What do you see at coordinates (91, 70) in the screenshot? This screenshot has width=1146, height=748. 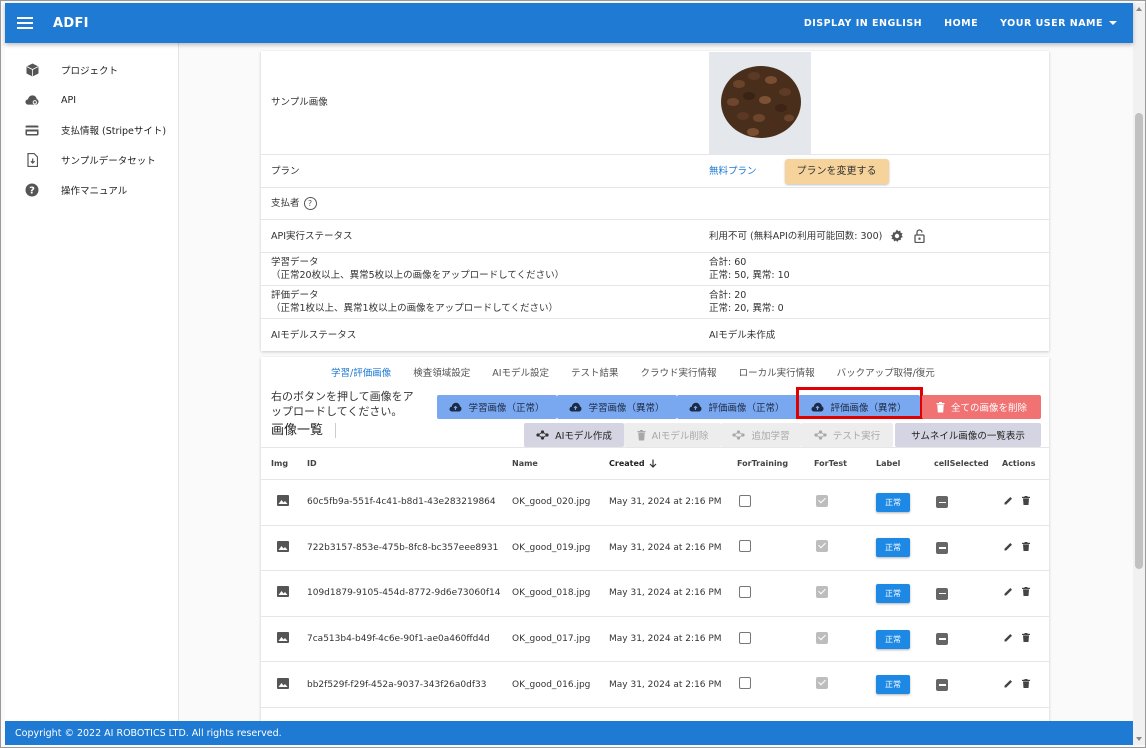 I see `sidebar-item-project: プロジェクト` at bounding box center [91, 70].